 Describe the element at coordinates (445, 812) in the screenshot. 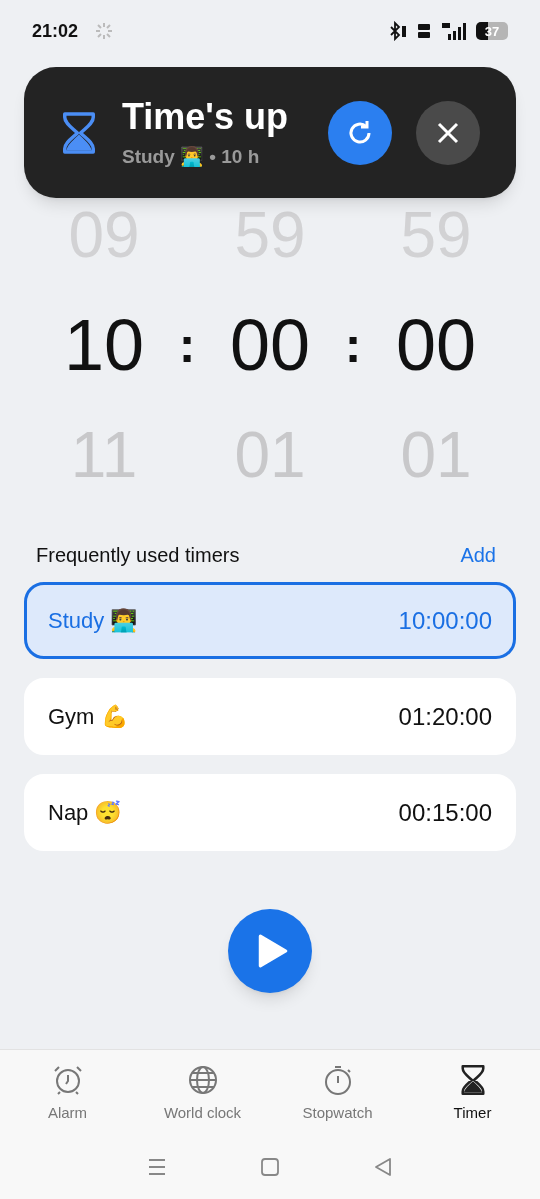

I see `preset-duration: 00:15:00` at that location.